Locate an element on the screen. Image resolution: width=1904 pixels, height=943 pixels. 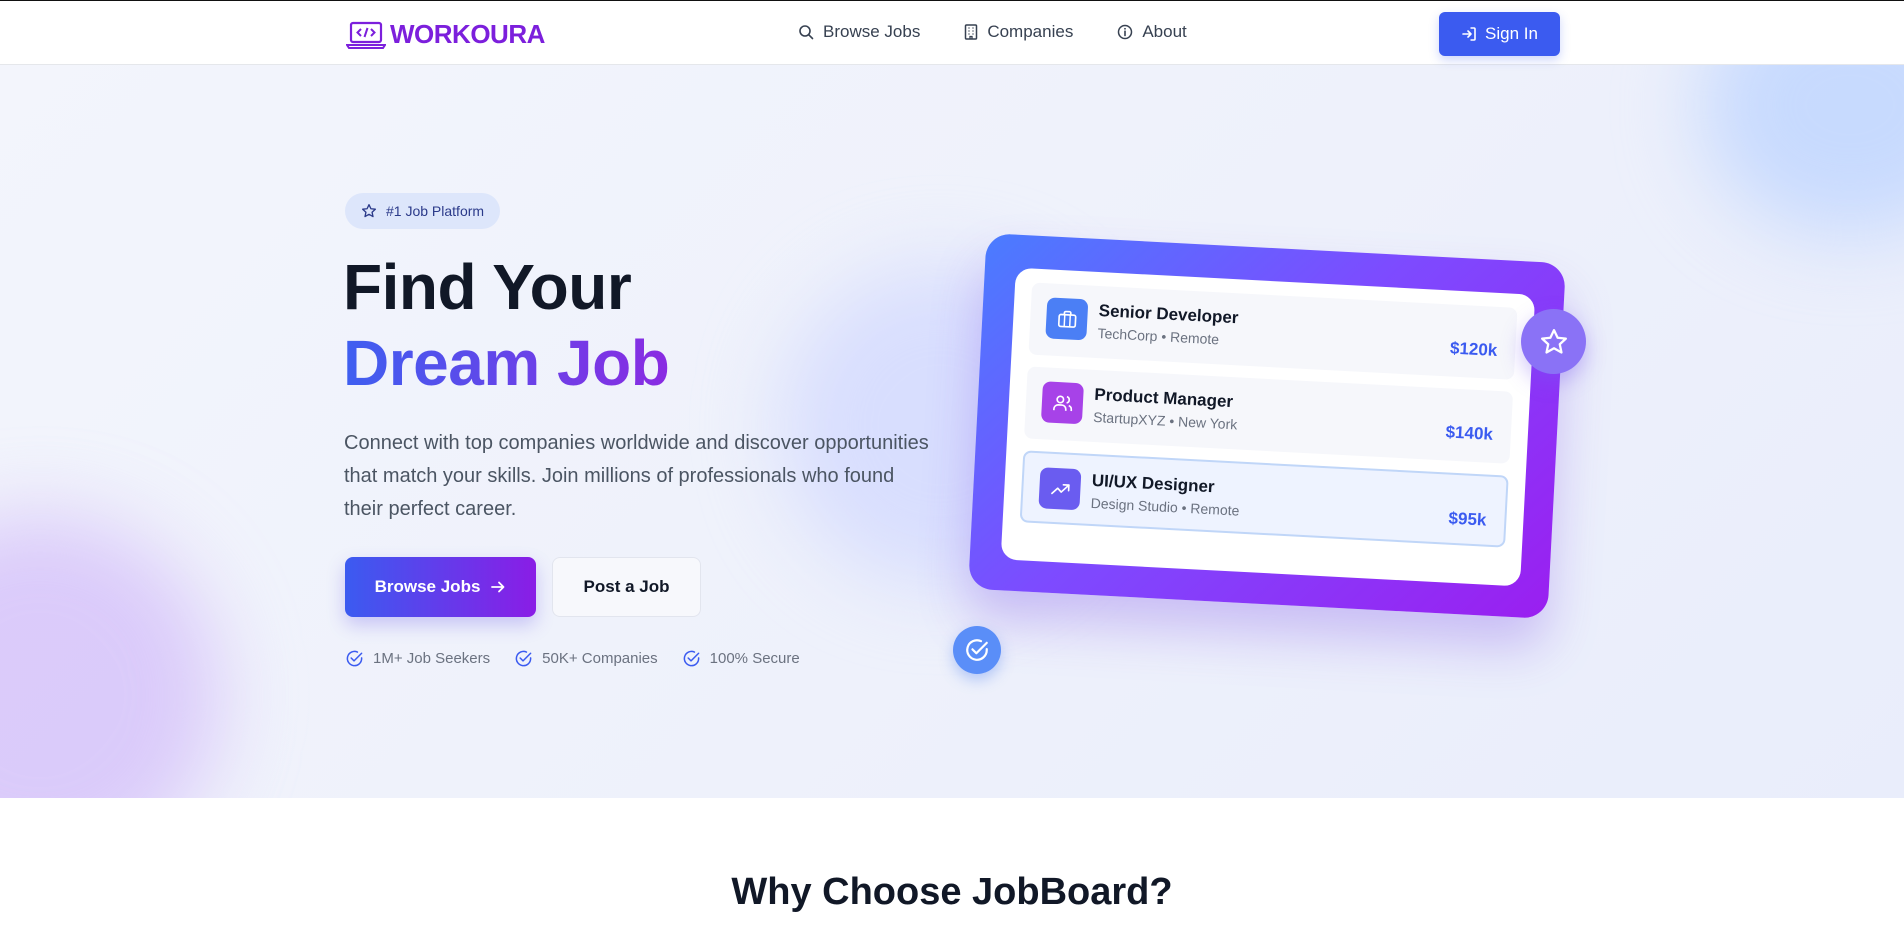
trending-up-icon is located at coordinates (1060, 488).